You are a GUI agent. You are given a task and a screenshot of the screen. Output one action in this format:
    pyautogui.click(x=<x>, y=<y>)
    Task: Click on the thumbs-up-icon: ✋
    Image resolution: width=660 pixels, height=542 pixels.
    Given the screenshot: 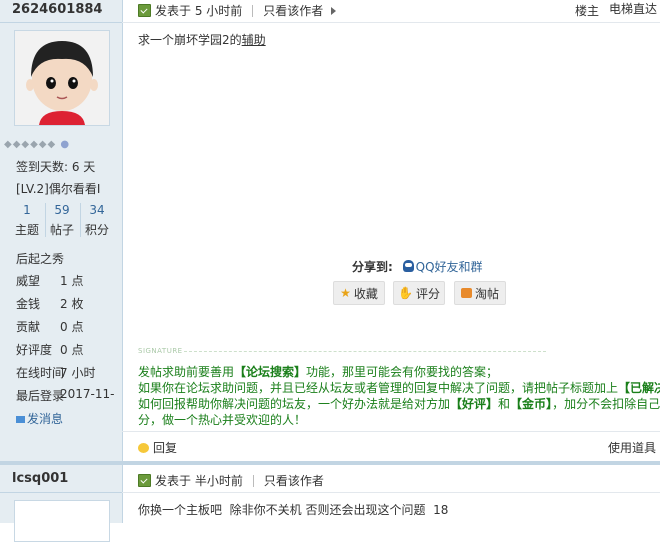 What is the action you would take?
    pyautogui.click(x=405, y=293)
    